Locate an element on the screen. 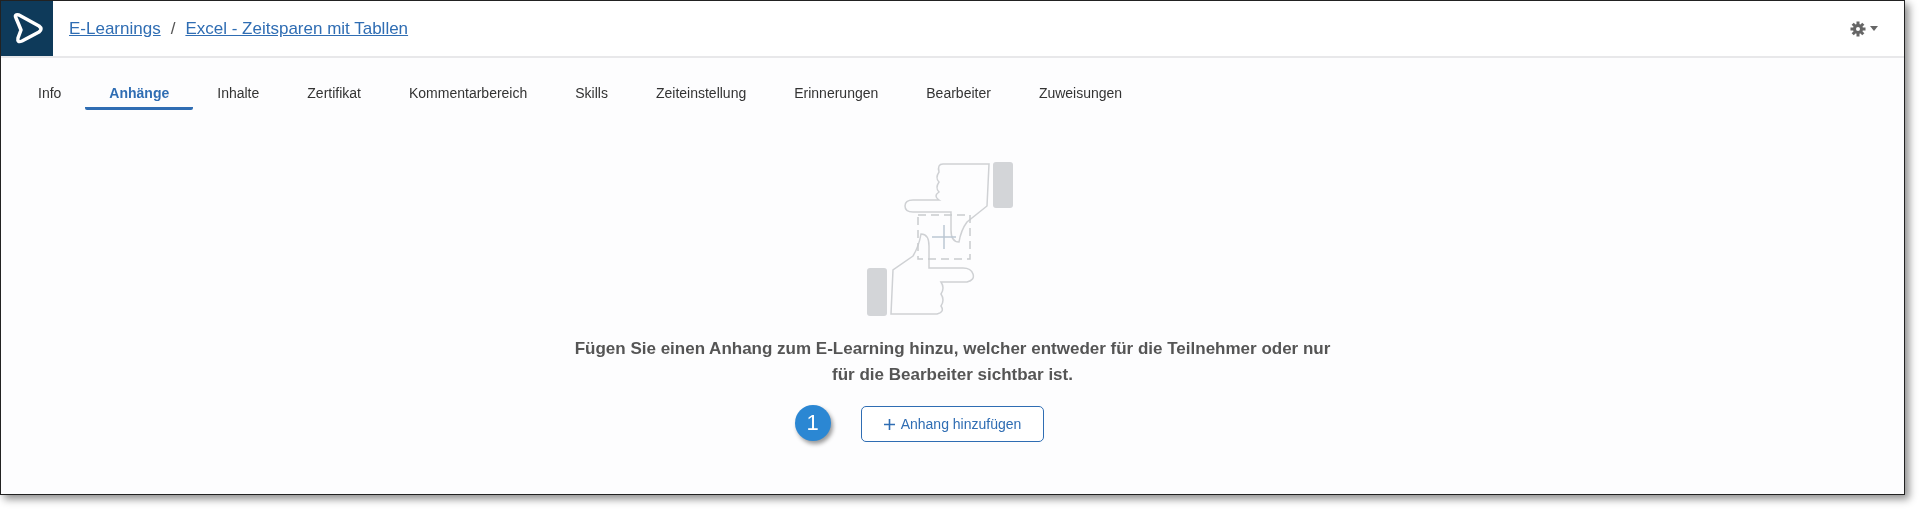  breadcrumb-link: Excel - Zeitsparen mit Tabllen is located at coordinates (297, 28).